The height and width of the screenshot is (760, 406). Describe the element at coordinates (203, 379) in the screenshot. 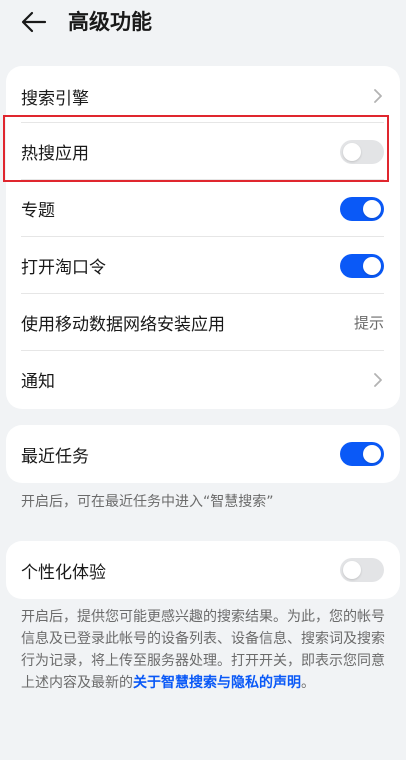

I see `row-notifications: 通知` at that location.